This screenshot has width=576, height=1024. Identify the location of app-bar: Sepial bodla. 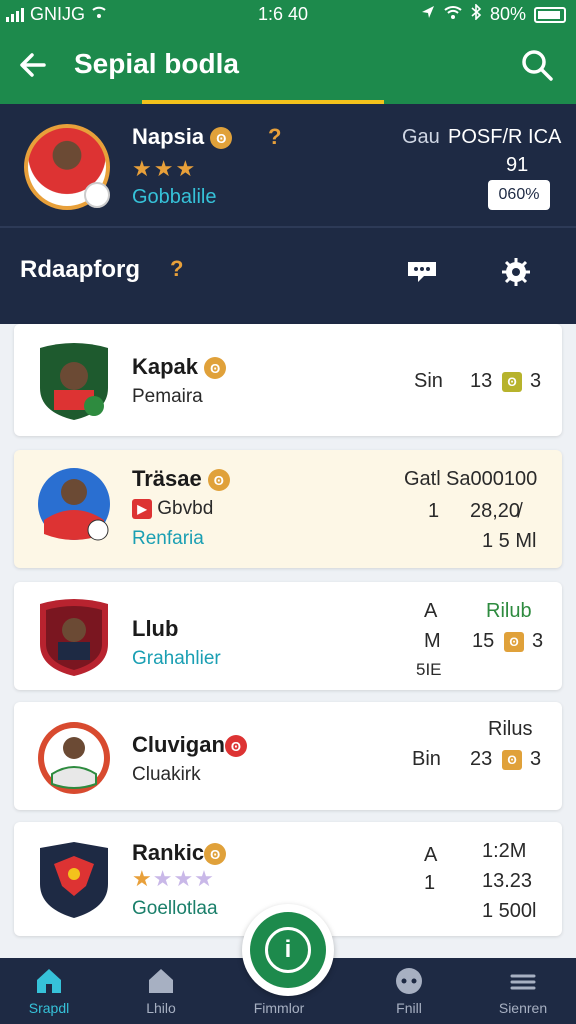
(288, 67).